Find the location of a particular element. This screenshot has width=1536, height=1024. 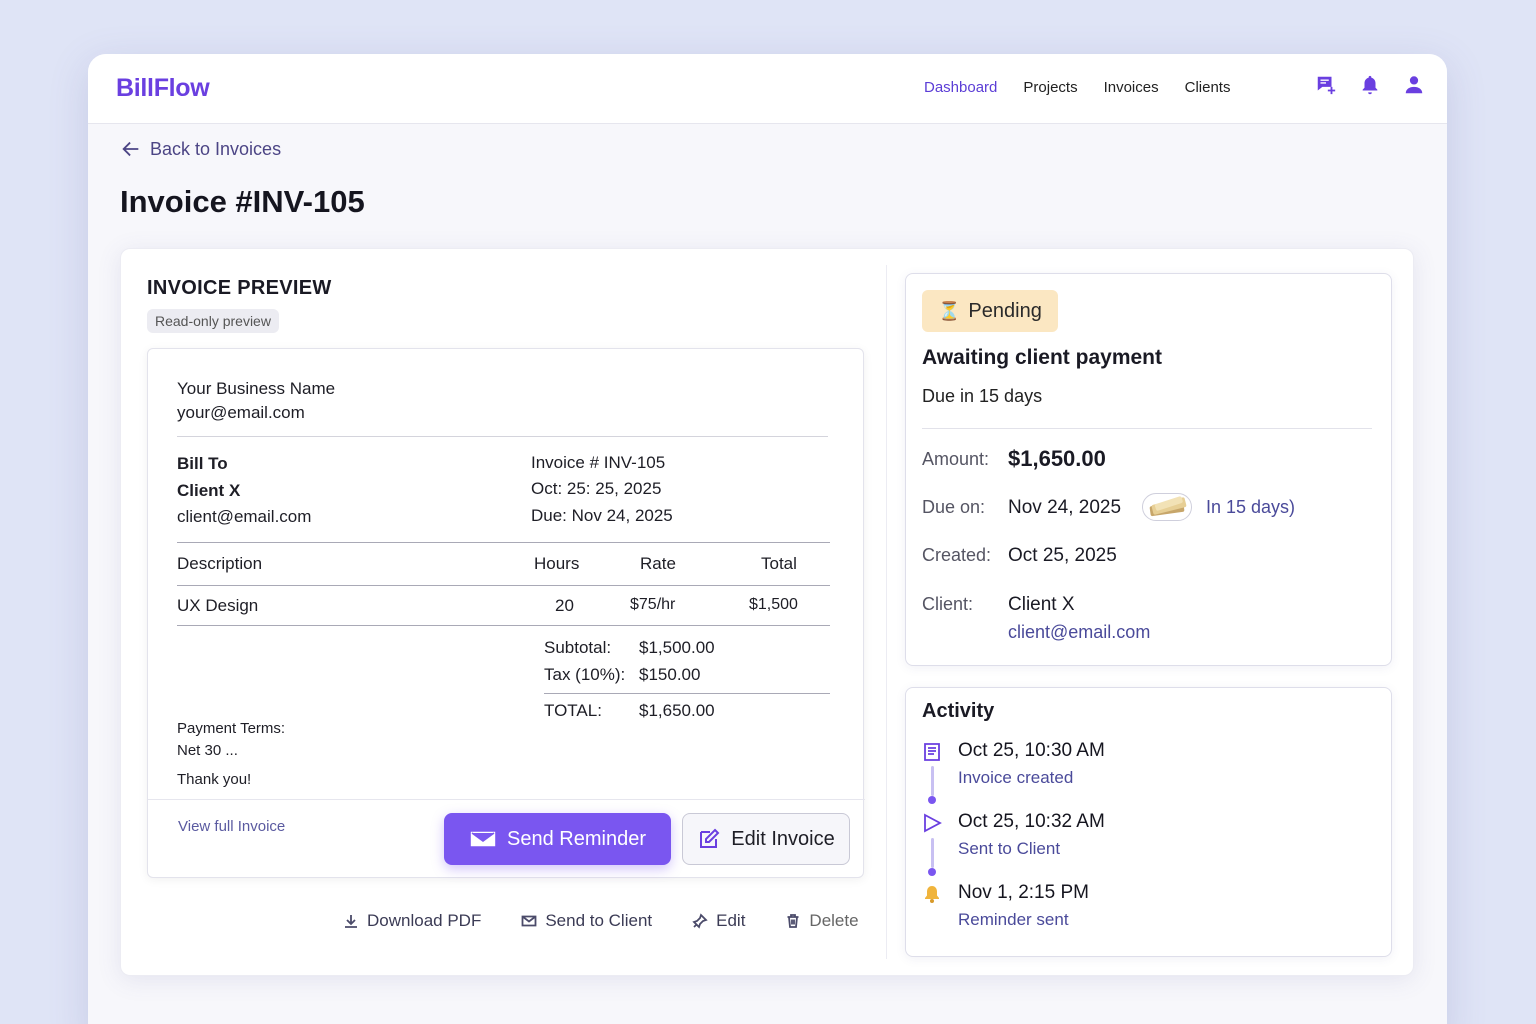

amount-value: $1,650.00 is located at coordinates (1057, 458).